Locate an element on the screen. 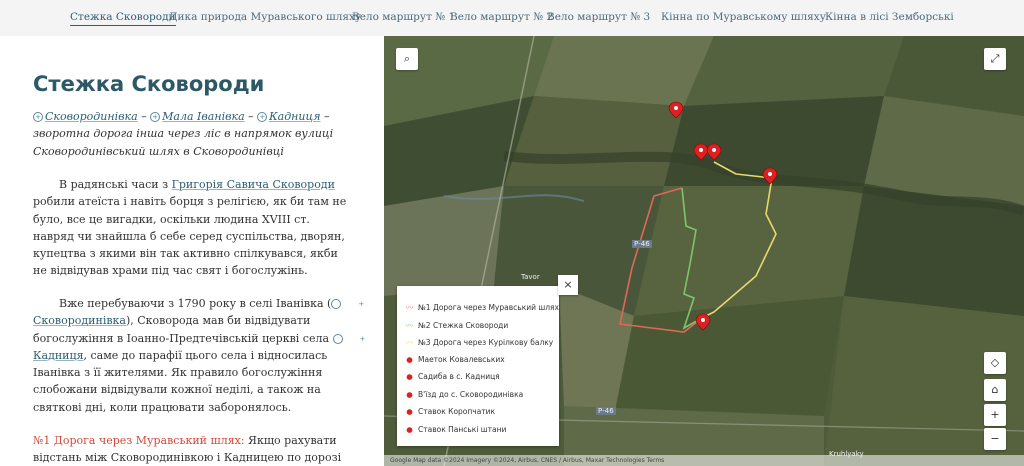  route-1-link: №1 Дорога через Муравський шлях: is located at coordinates (139, 440).